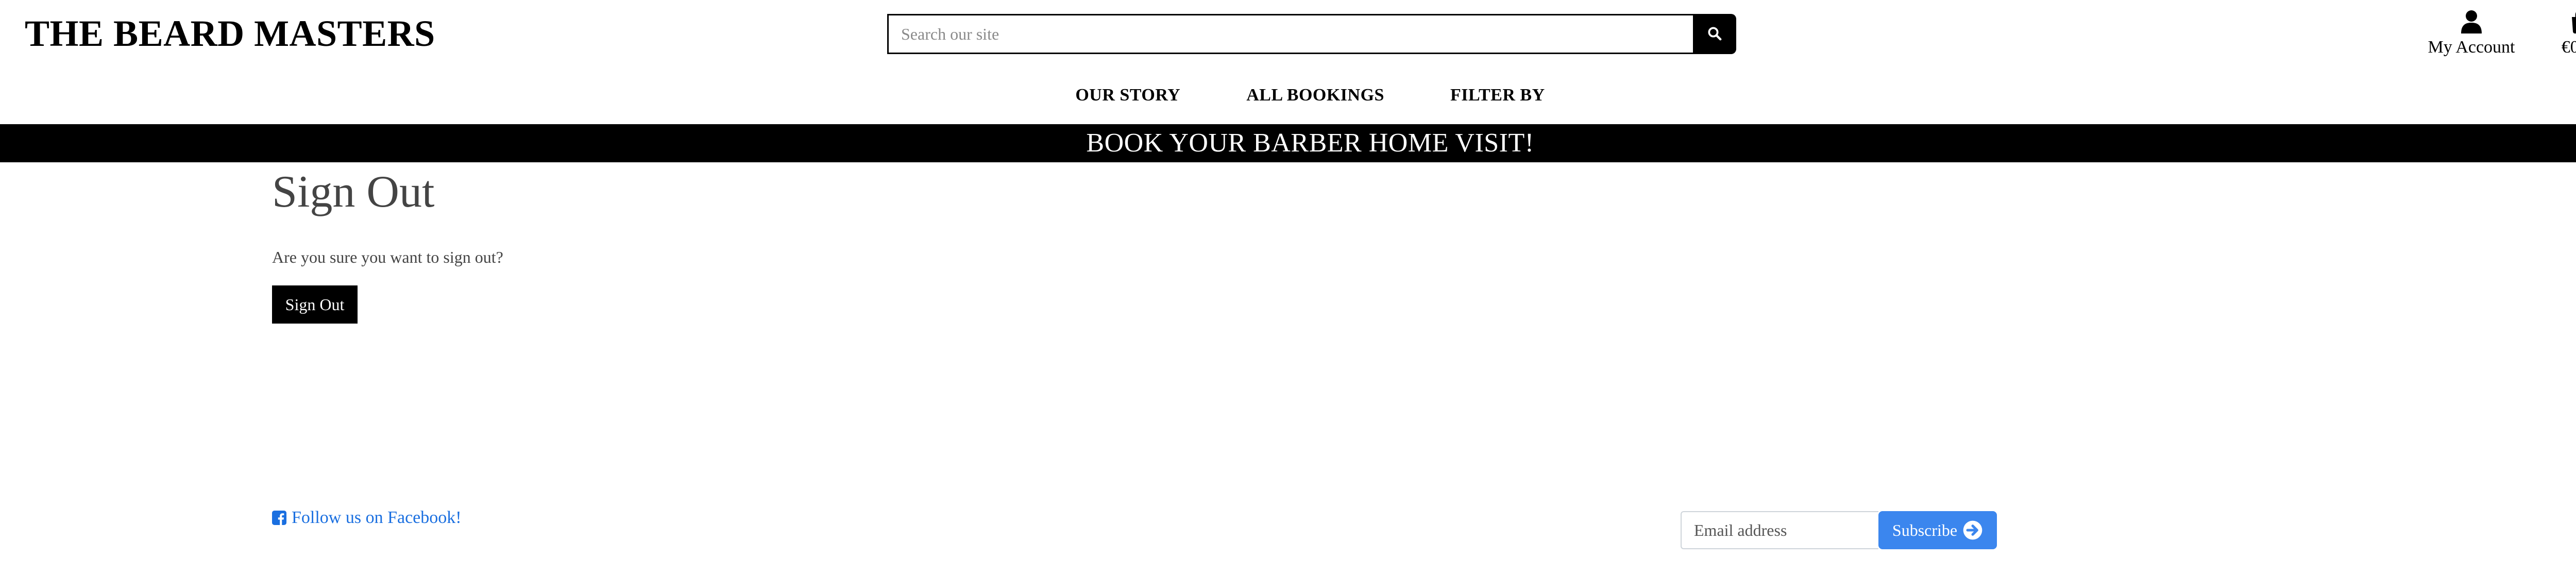 Image resolution: width=2576 pixels, height=575 pixels. I want to click on shopping-bag-icon, so click(2573, 22).